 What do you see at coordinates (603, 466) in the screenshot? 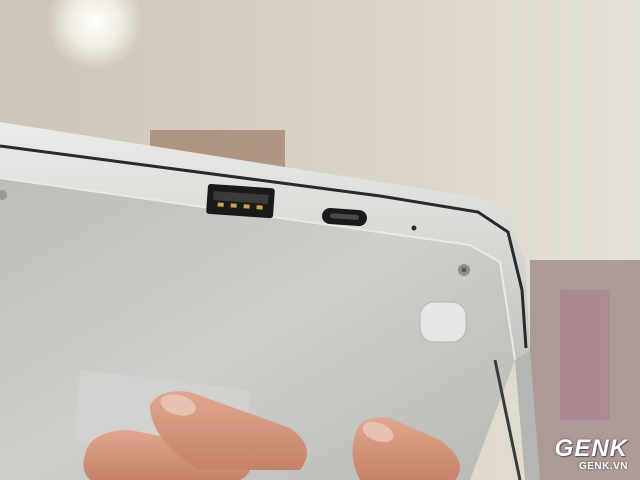
I see `watermark-url-text: GENK.VN` at bounding box center [603, 466].